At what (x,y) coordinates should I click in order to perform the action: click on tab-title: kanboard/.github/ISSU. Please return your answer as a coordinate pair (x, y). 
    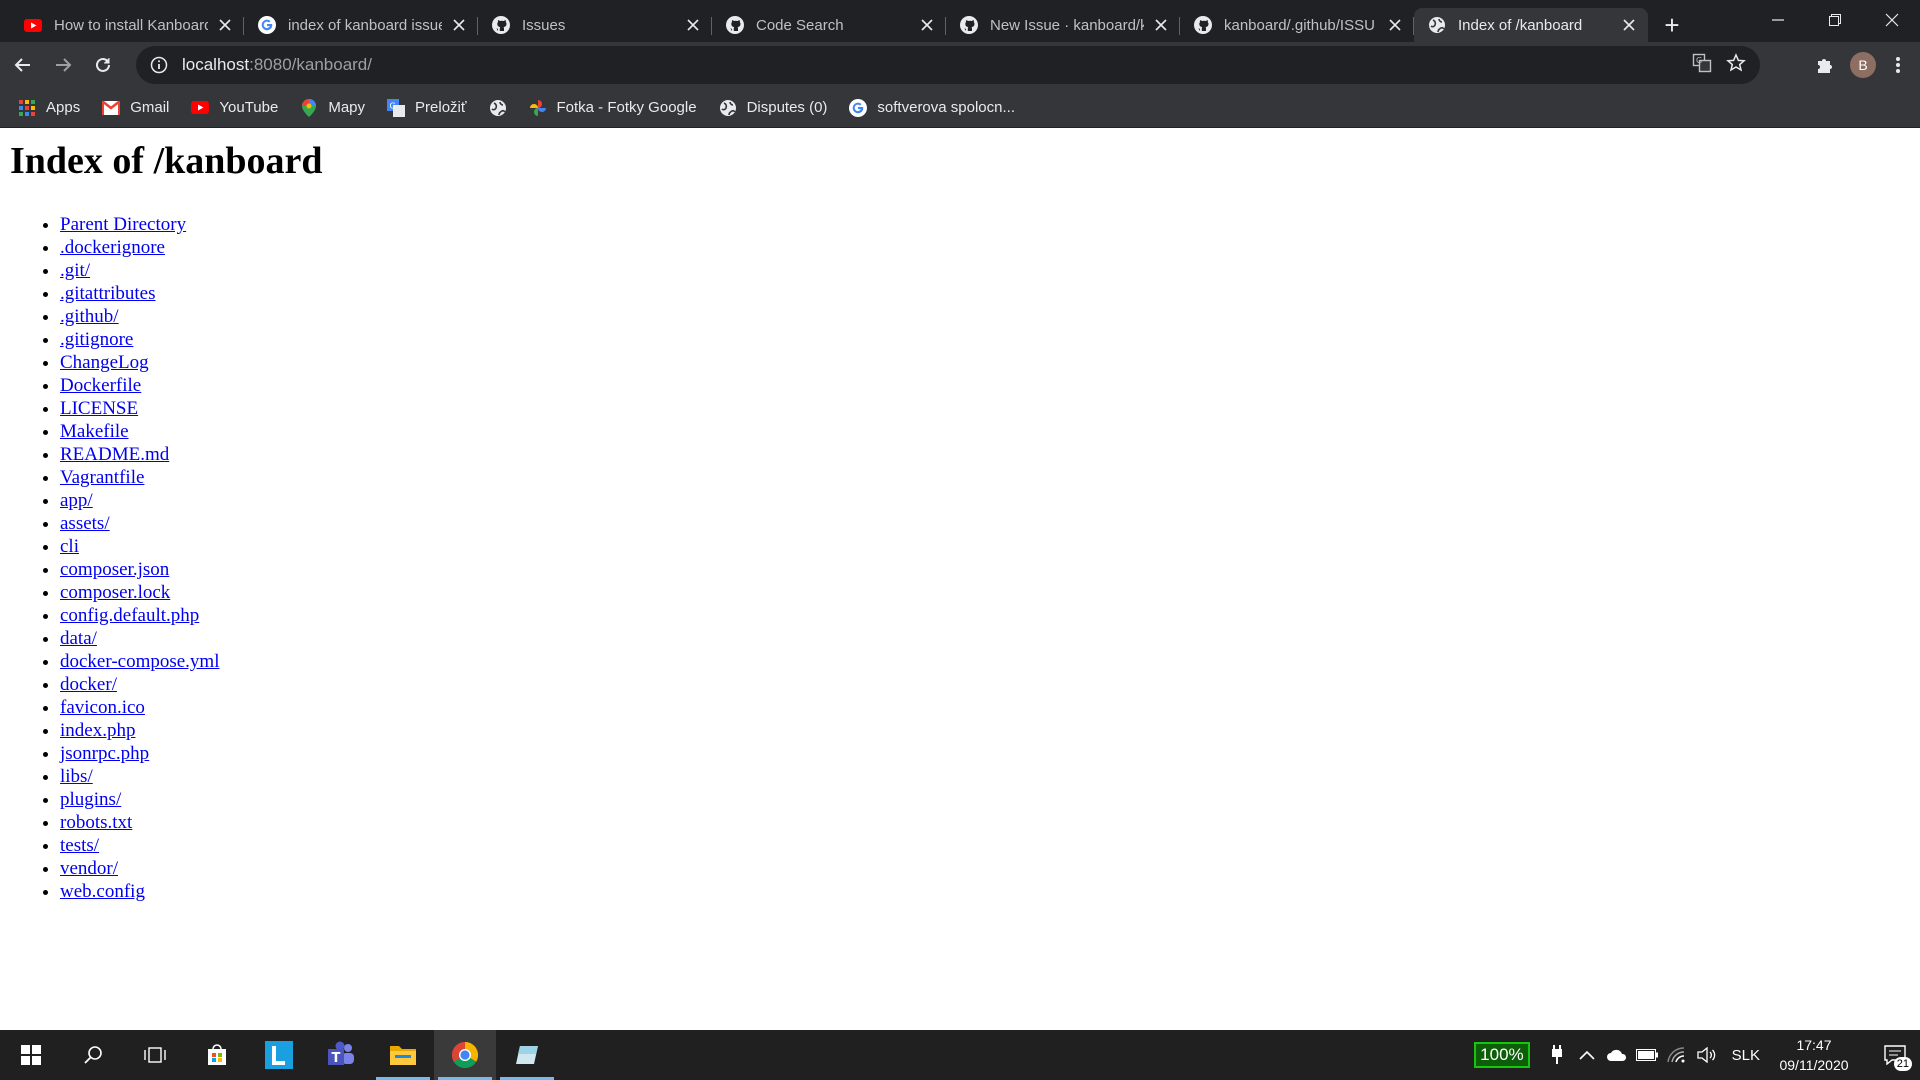
    Looking at the image, I should click on (1299, 25).